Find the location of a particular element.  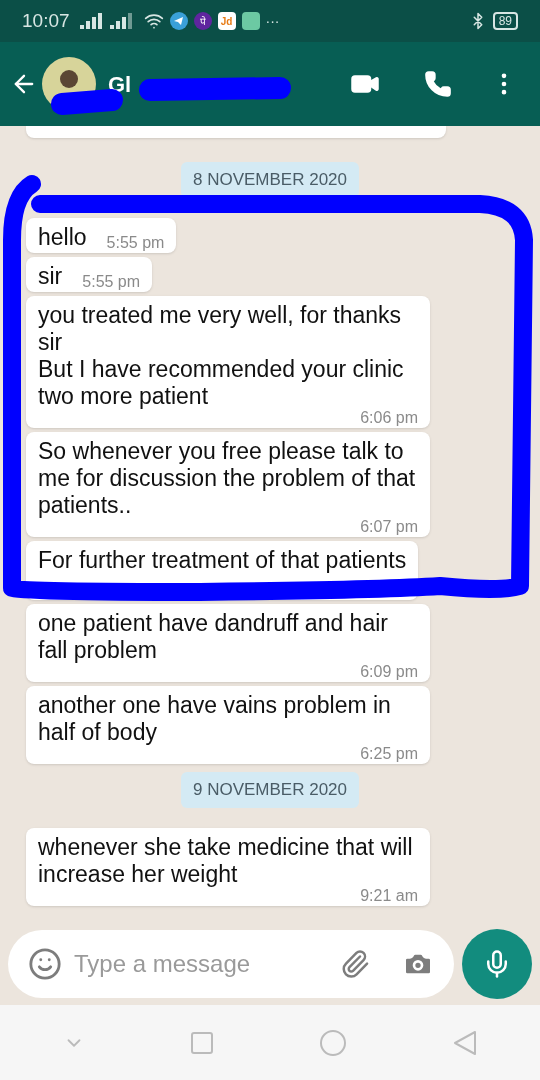

battery-indicator: 89 is located at coordinates (505, 21).